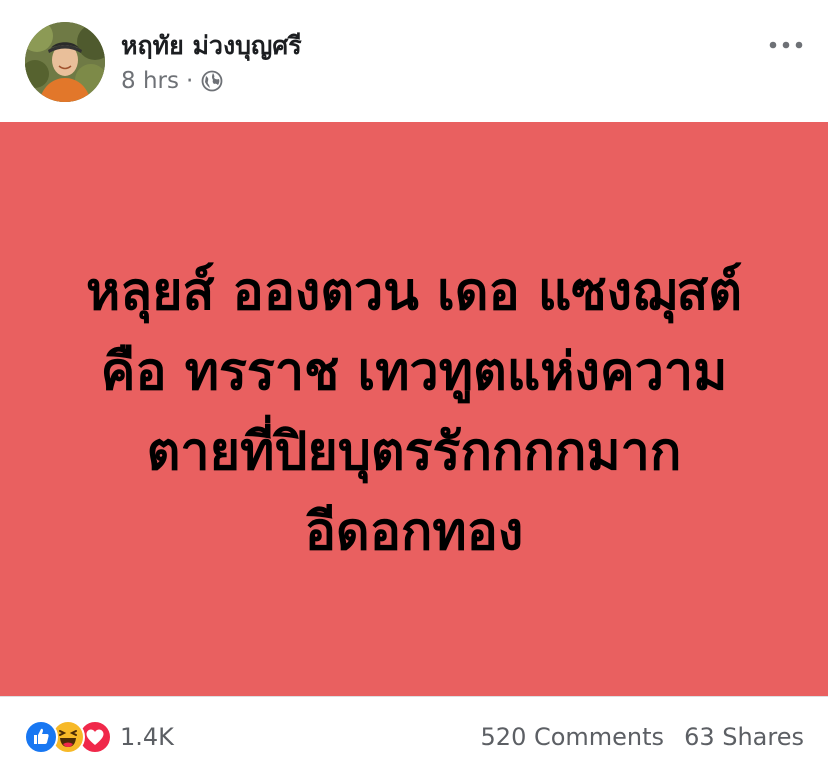 This screenshot has height=777, width=828. What do you see at coordinates (212, 81) in the screenshot?
I see `globe-icon` at bounding box center [212, 81].